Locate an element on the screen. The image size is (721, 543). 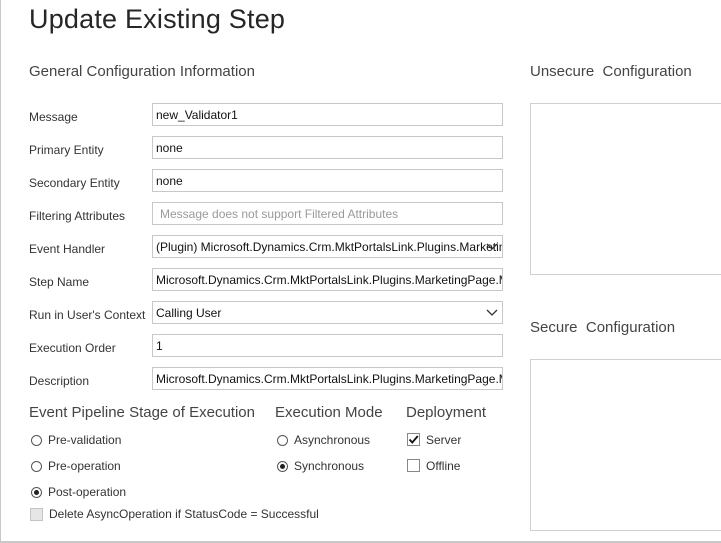
unsecure-config-heading: Unsecure Configuration is located at coordinates (611, 71).